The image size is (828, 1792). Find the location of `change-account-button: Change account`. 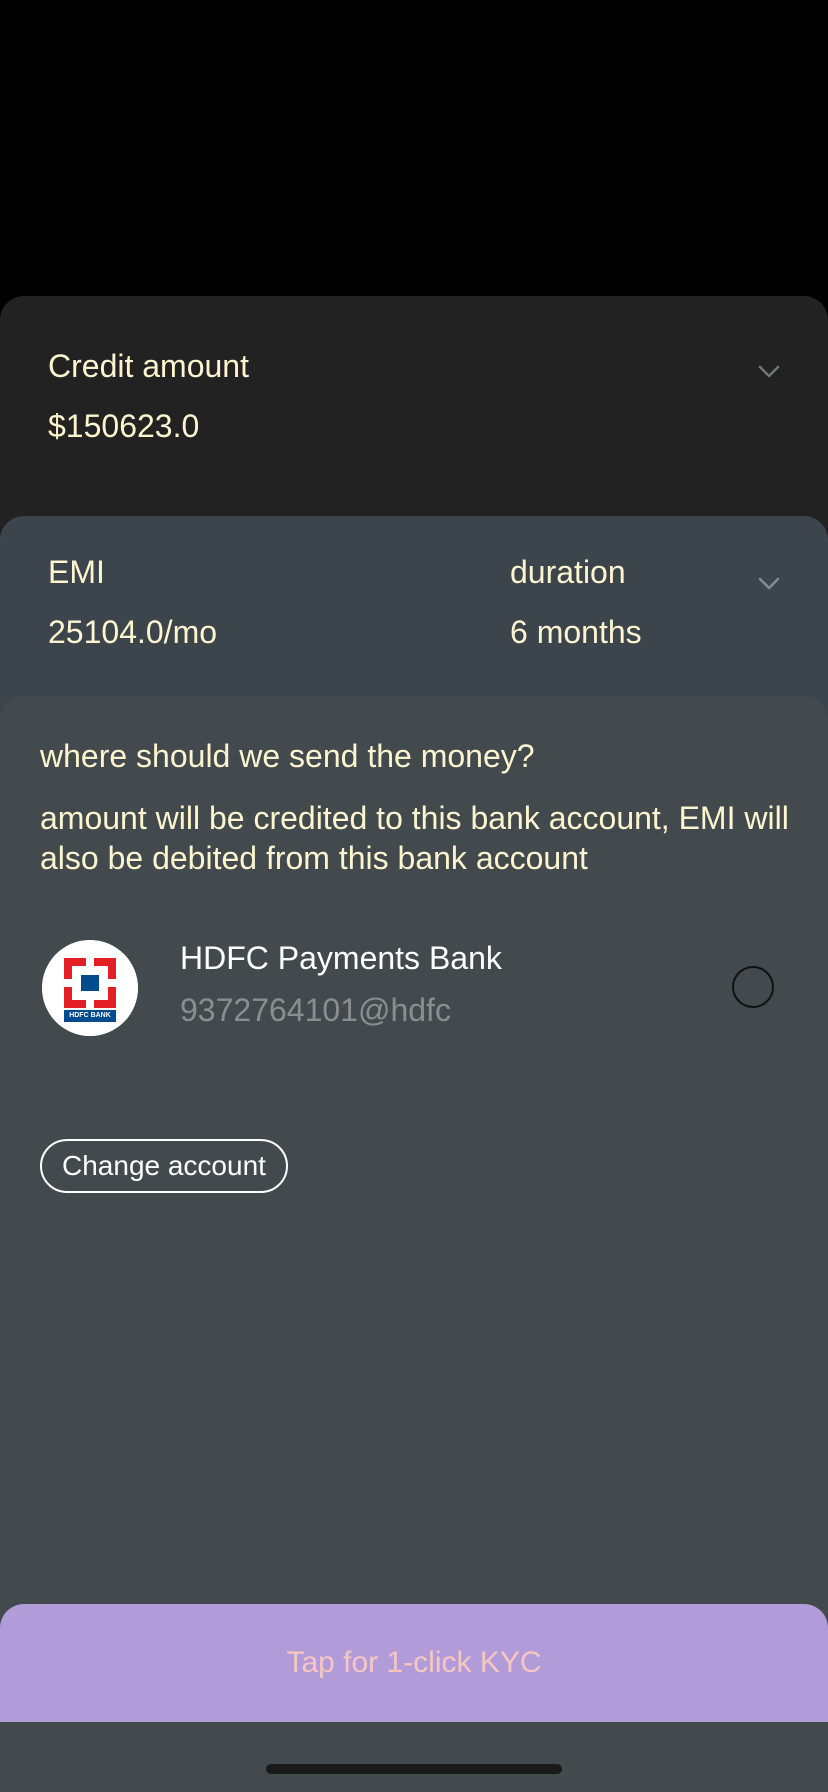

change-account-button: Change account is located at coordinates (164, 1166).